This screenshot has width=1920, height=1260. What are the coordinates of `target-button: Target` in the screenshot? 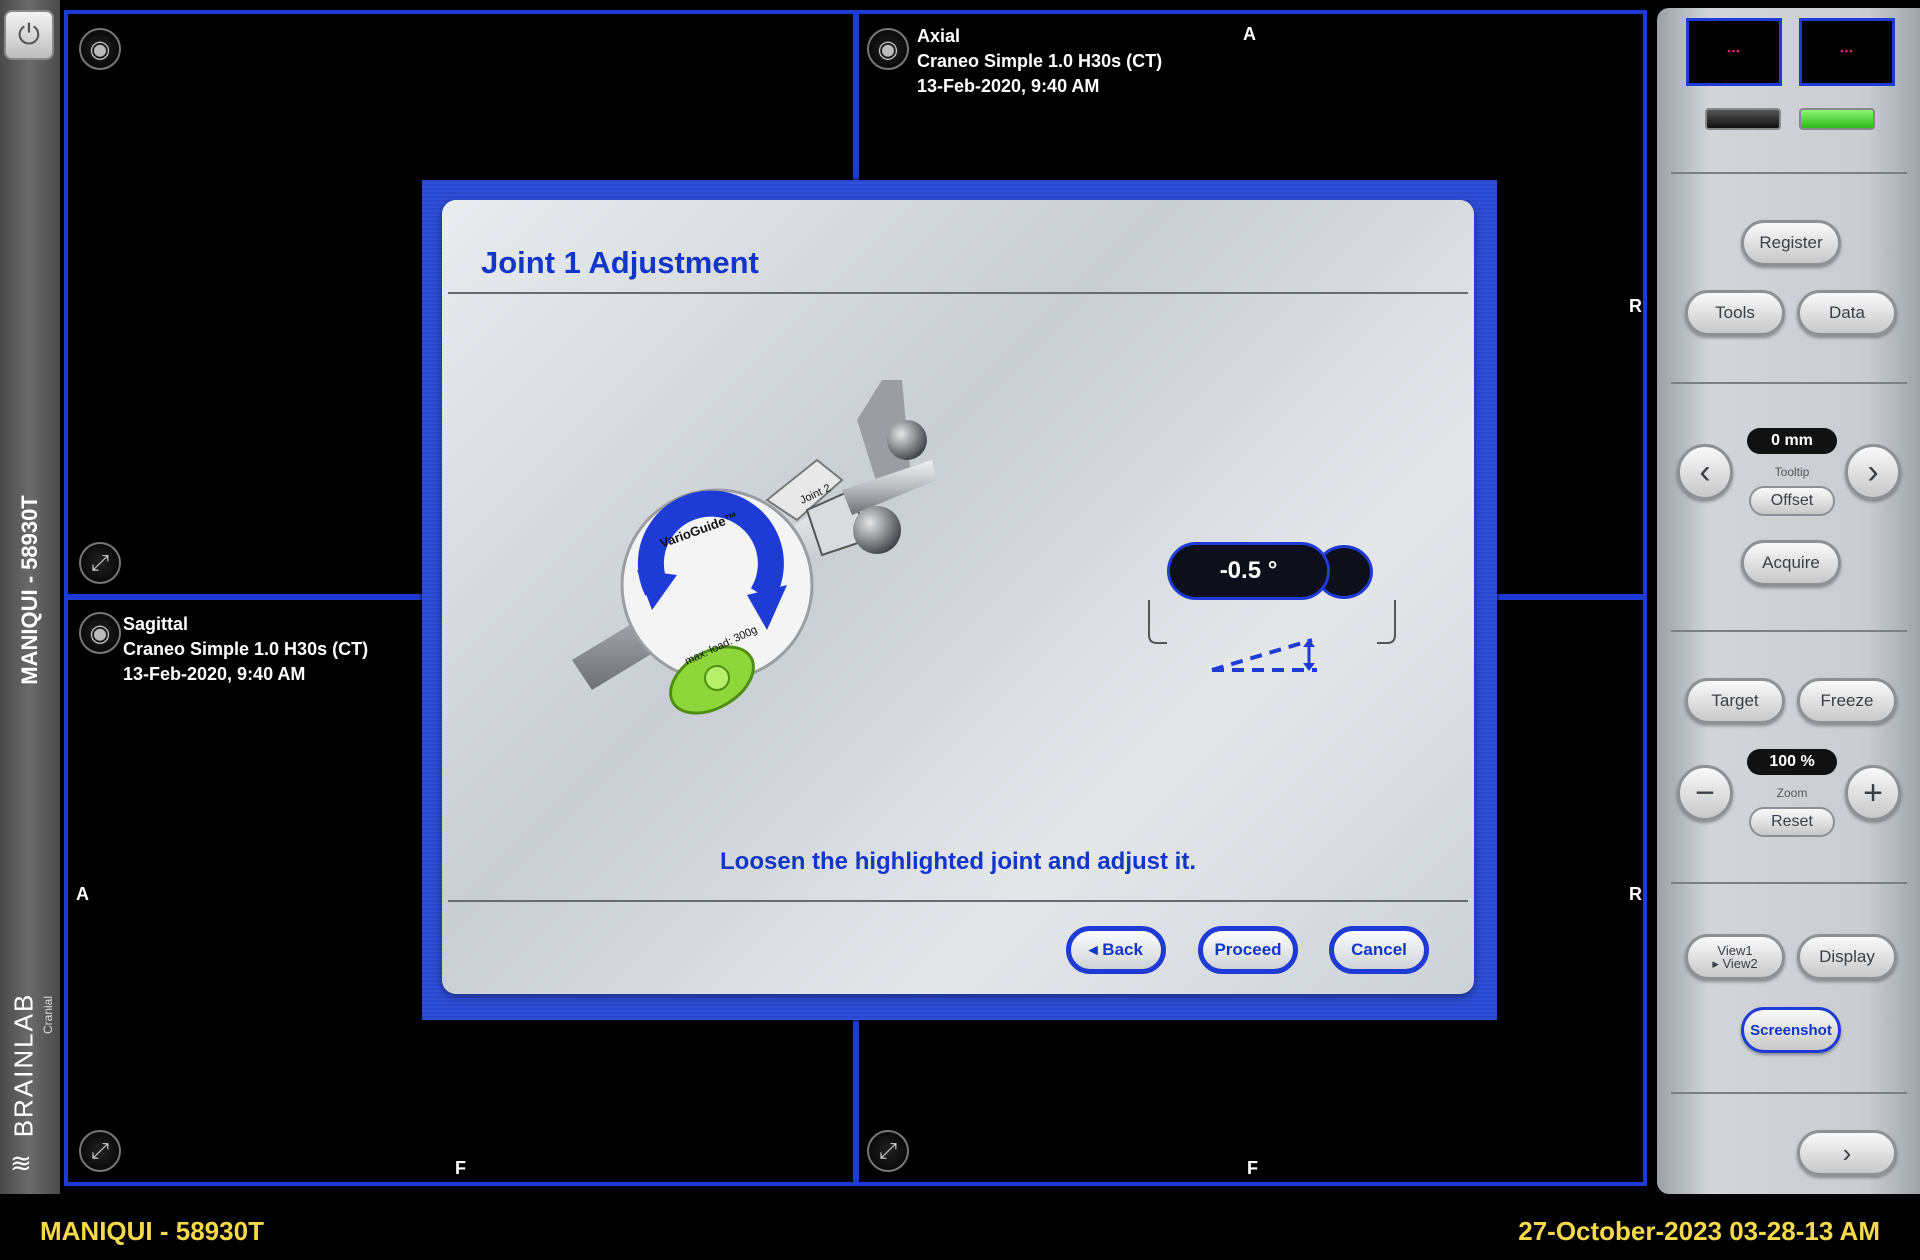 It's located at (1735, 701).